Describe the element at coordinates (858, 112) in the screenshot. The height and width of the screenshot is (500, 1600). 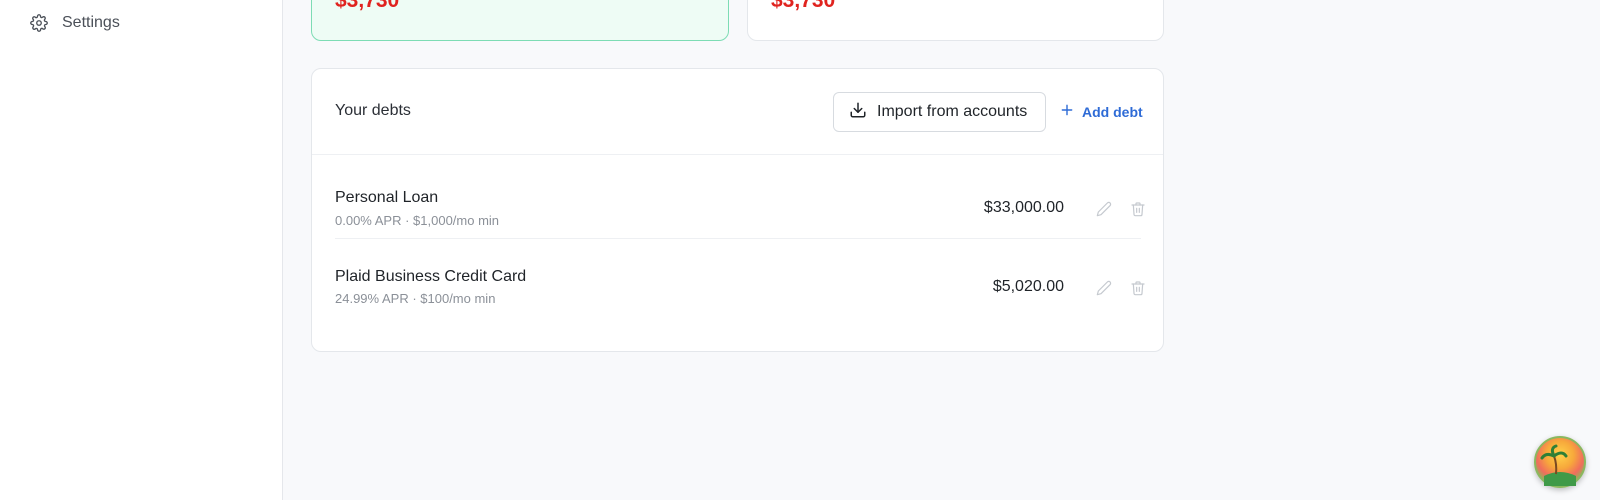
I see `download-icon` at that location.